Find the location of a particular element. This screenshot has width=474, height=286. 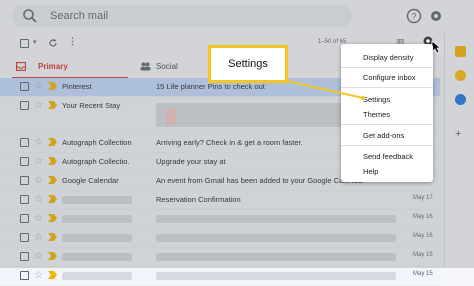

sender-name: Your Recent Stay is located at coordinates (91, 105).